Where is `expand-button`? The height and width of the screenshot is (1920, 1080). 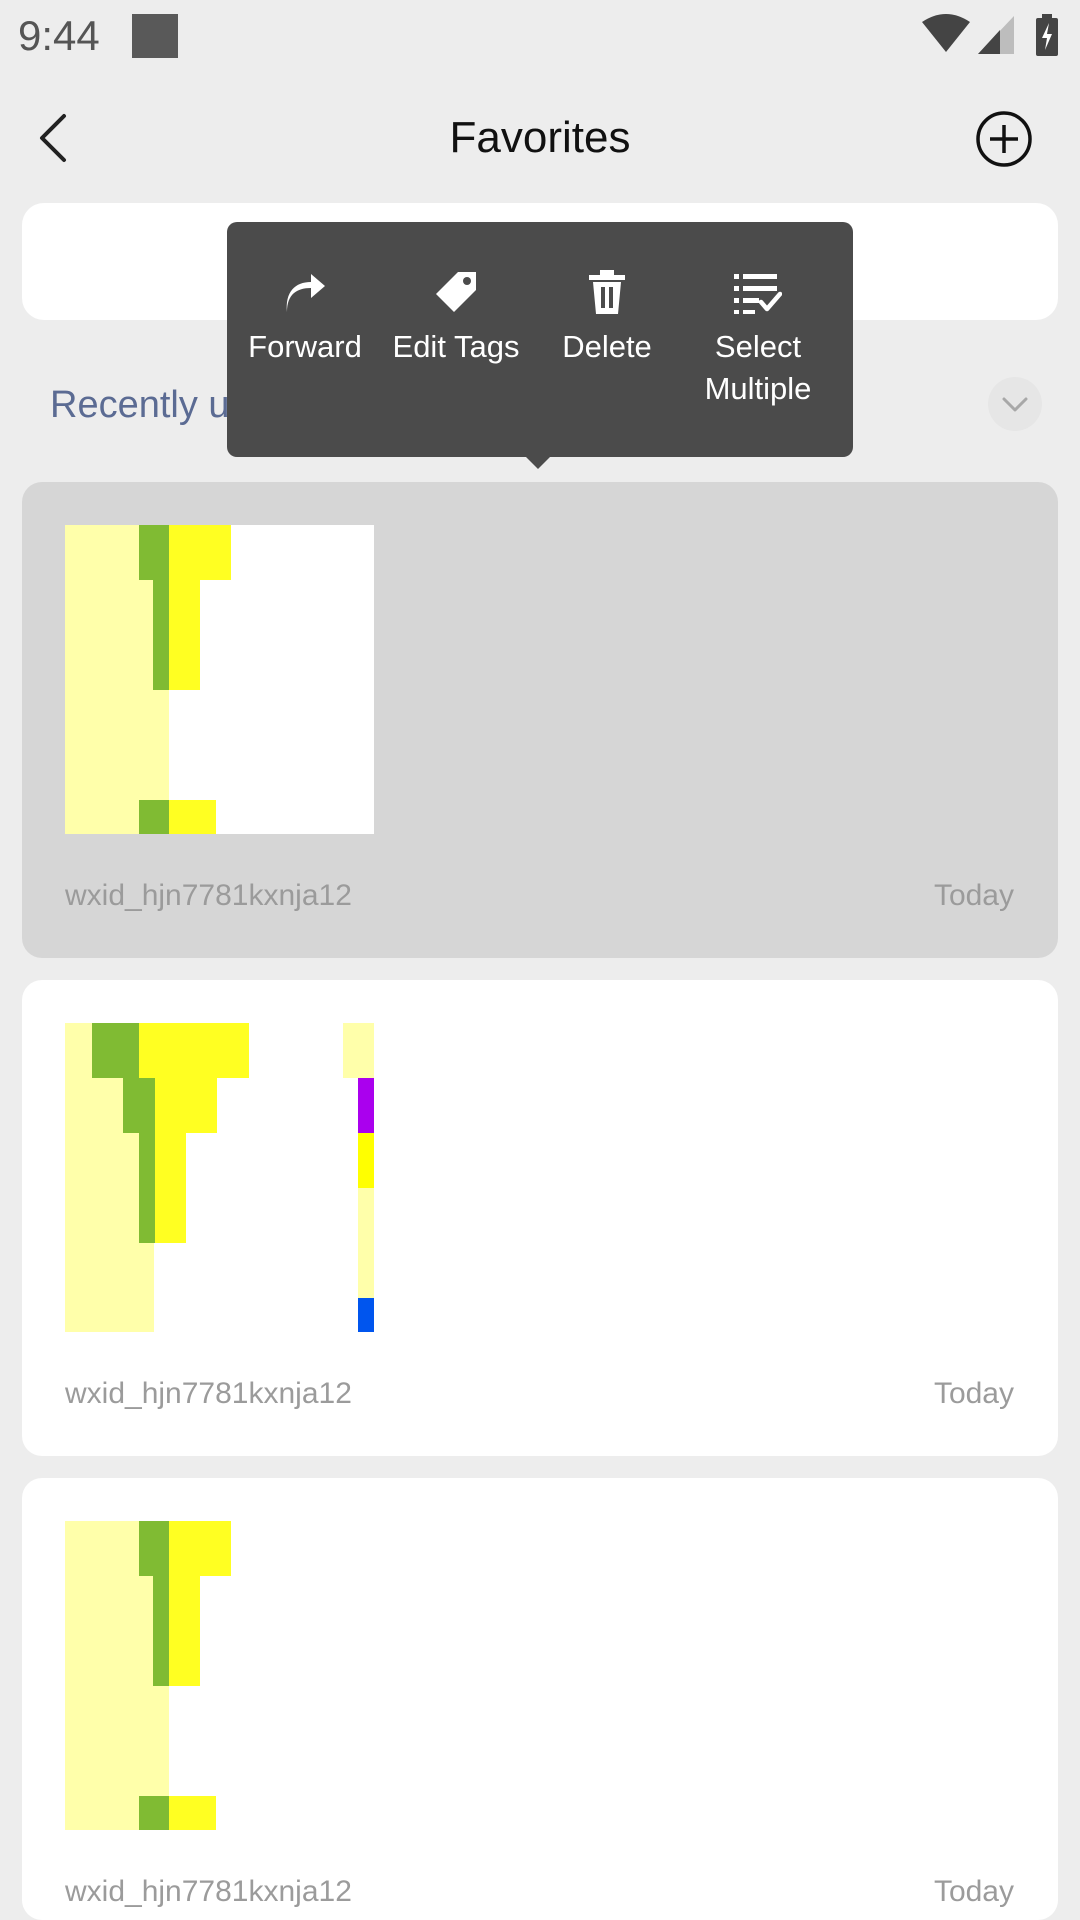
expand-button is located at coordinates (1015, 404).